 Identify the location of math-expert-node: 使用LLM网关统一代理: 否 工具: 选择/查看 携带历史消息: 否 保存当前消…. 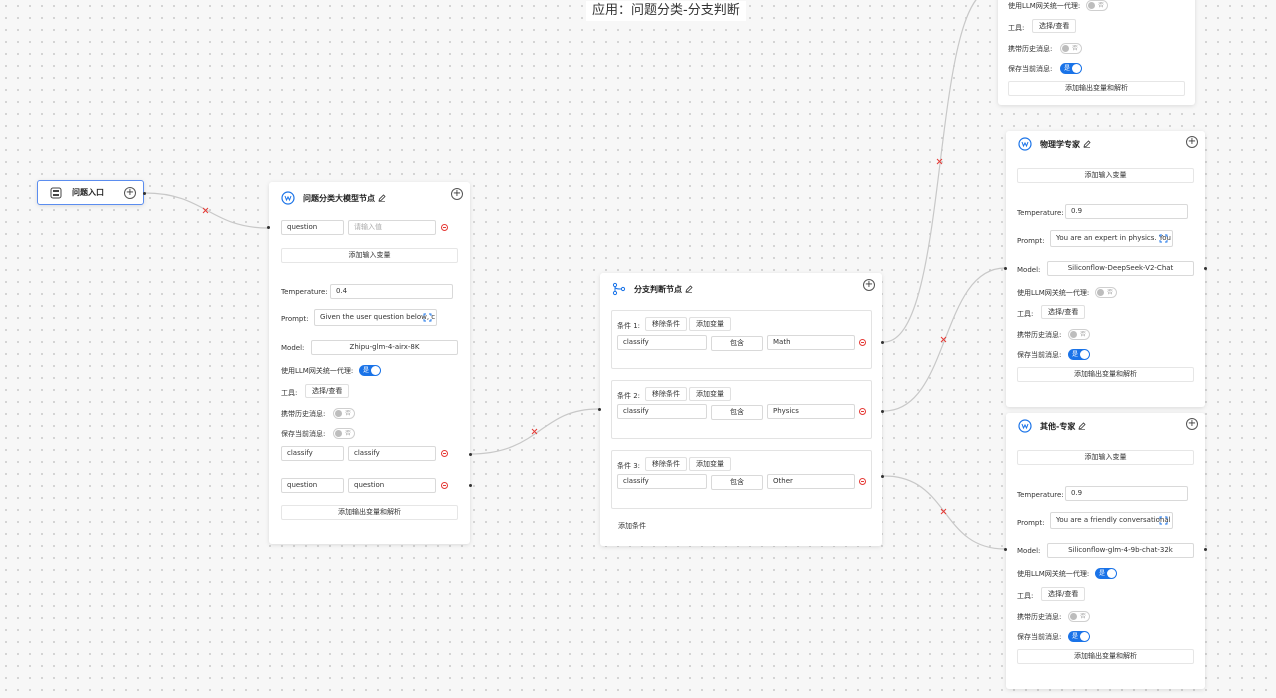
(1096, 52).